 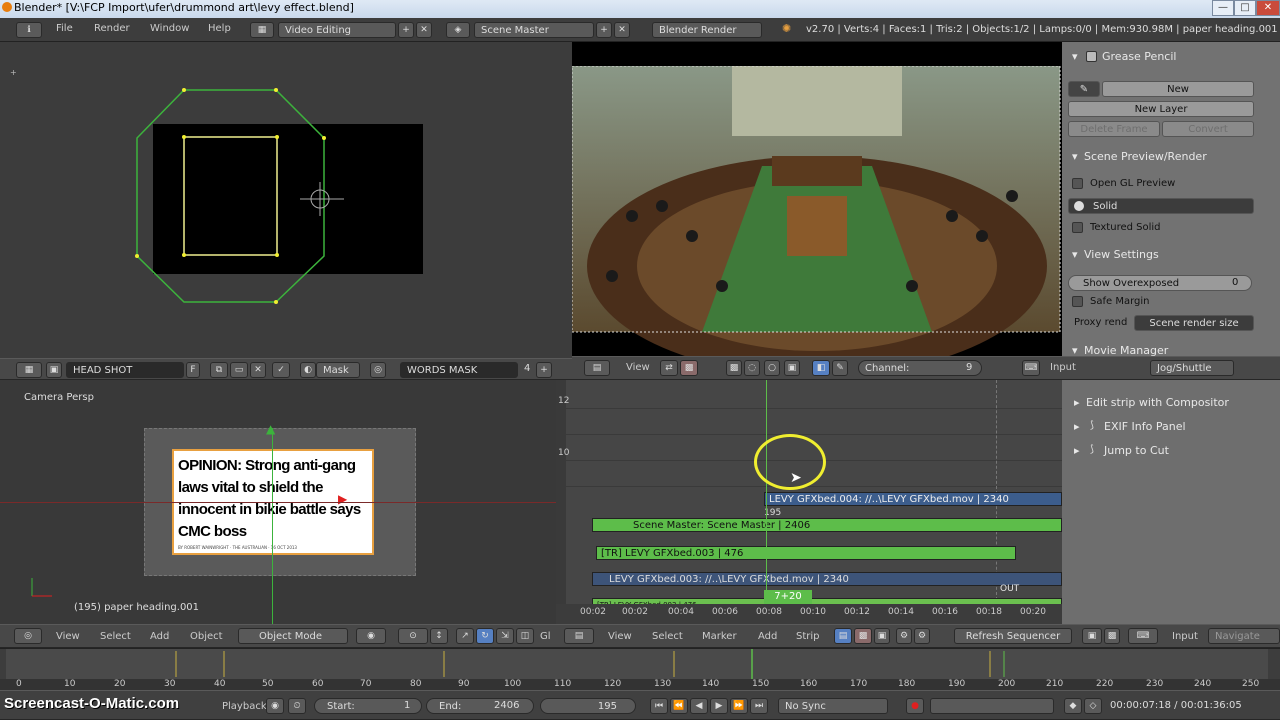 I want to click on keying-set-field, so click(x=992, y=706).